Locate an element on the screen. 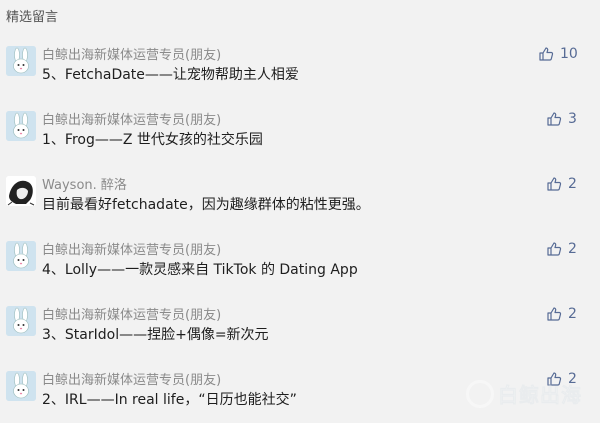 The width and height of the screenshot is (600, 423). comment-author: Wayson. 醉洛 is located at coordinates (84, 183).